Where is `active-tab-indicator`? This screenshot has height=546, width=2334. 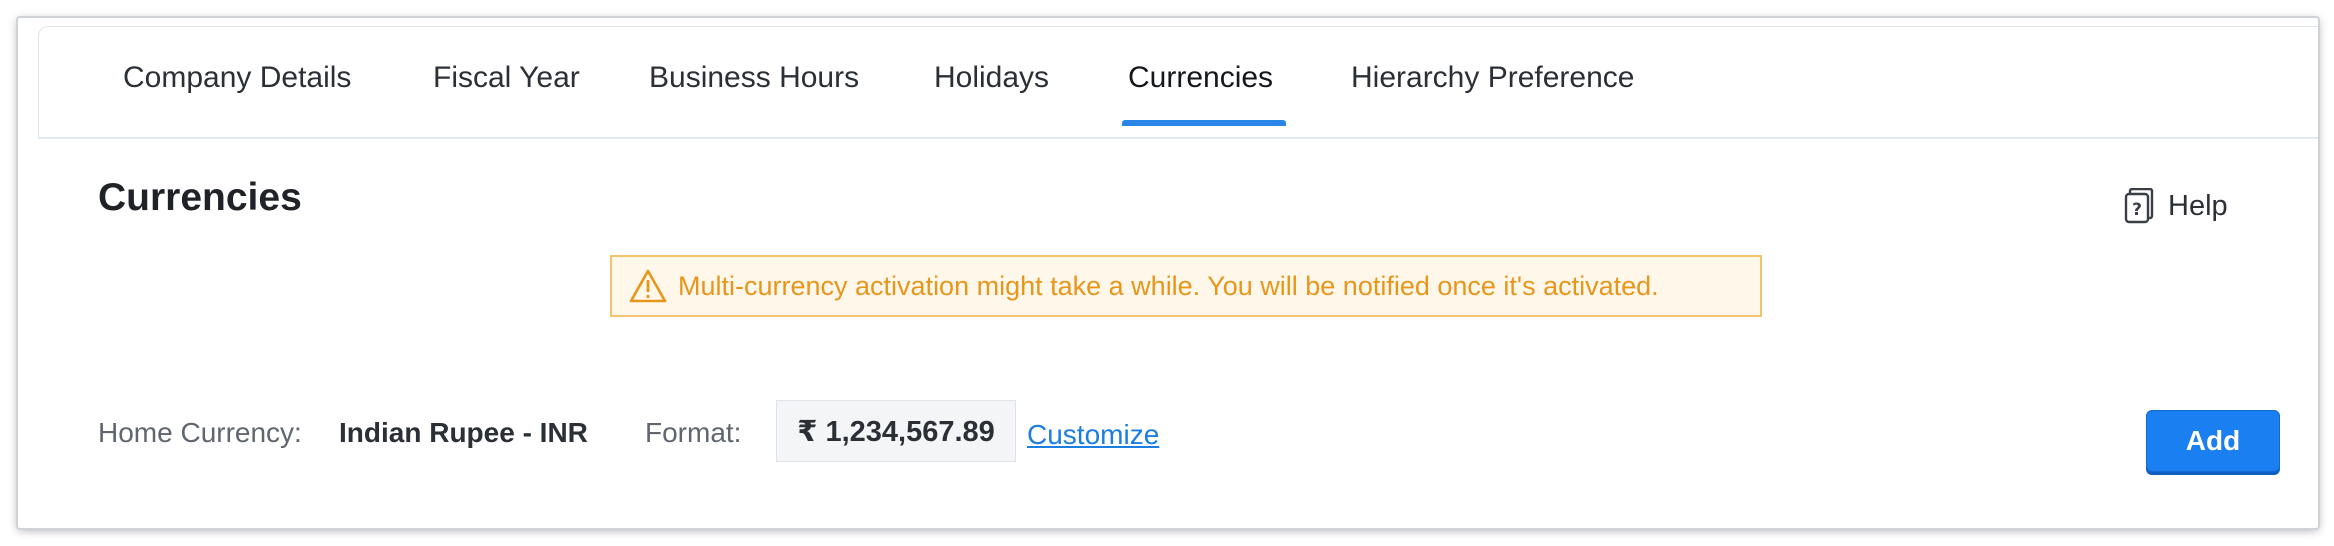
active-tab-indicator is located at coordinates (1204, 123).